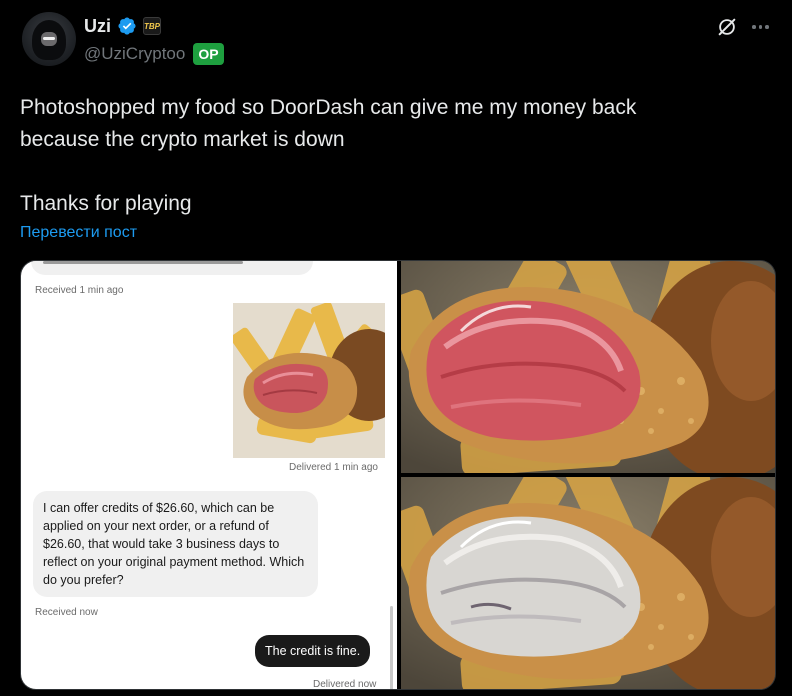  Describe the element at coordinates (391, 647) in the screenshot. I see `chat-scrollbar` at that location.